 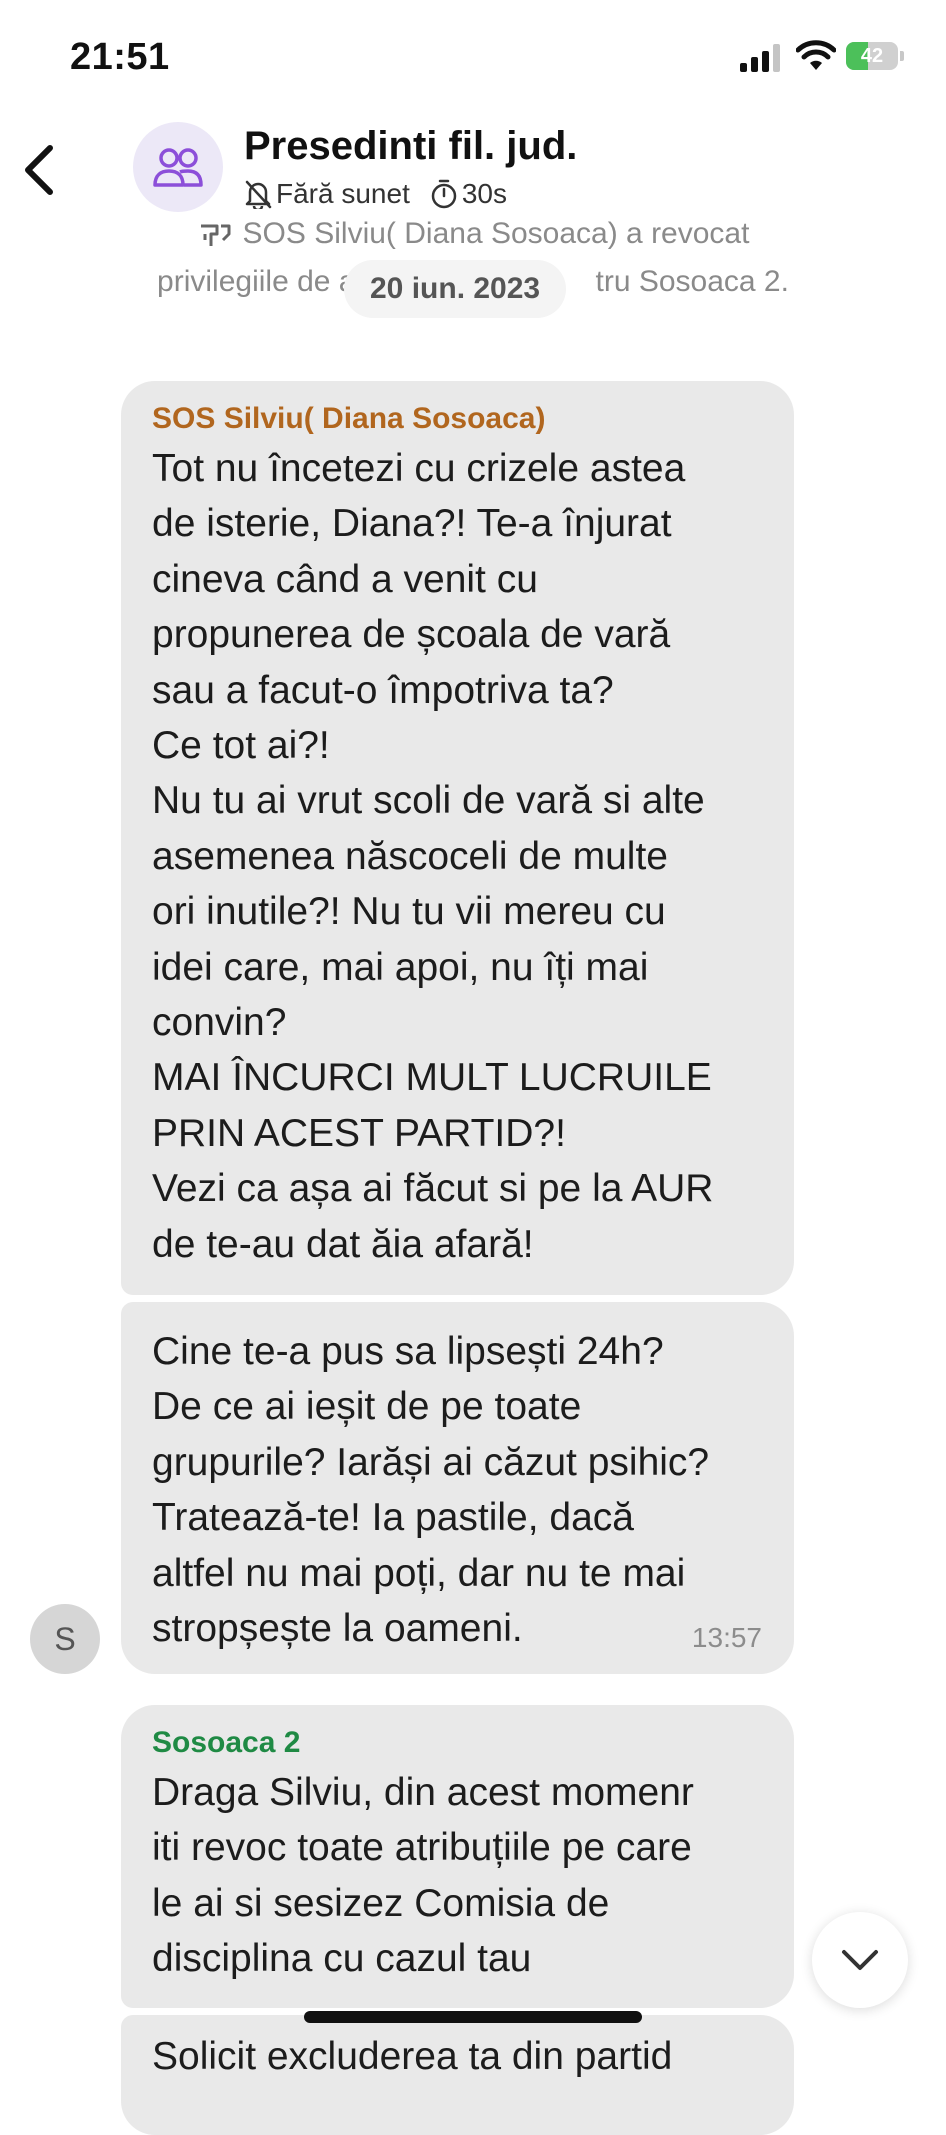 What do you see at coordinates (65, 1639) in the screenshot?
I see `sender-avatar: S` at bounding box center [65, 1639].